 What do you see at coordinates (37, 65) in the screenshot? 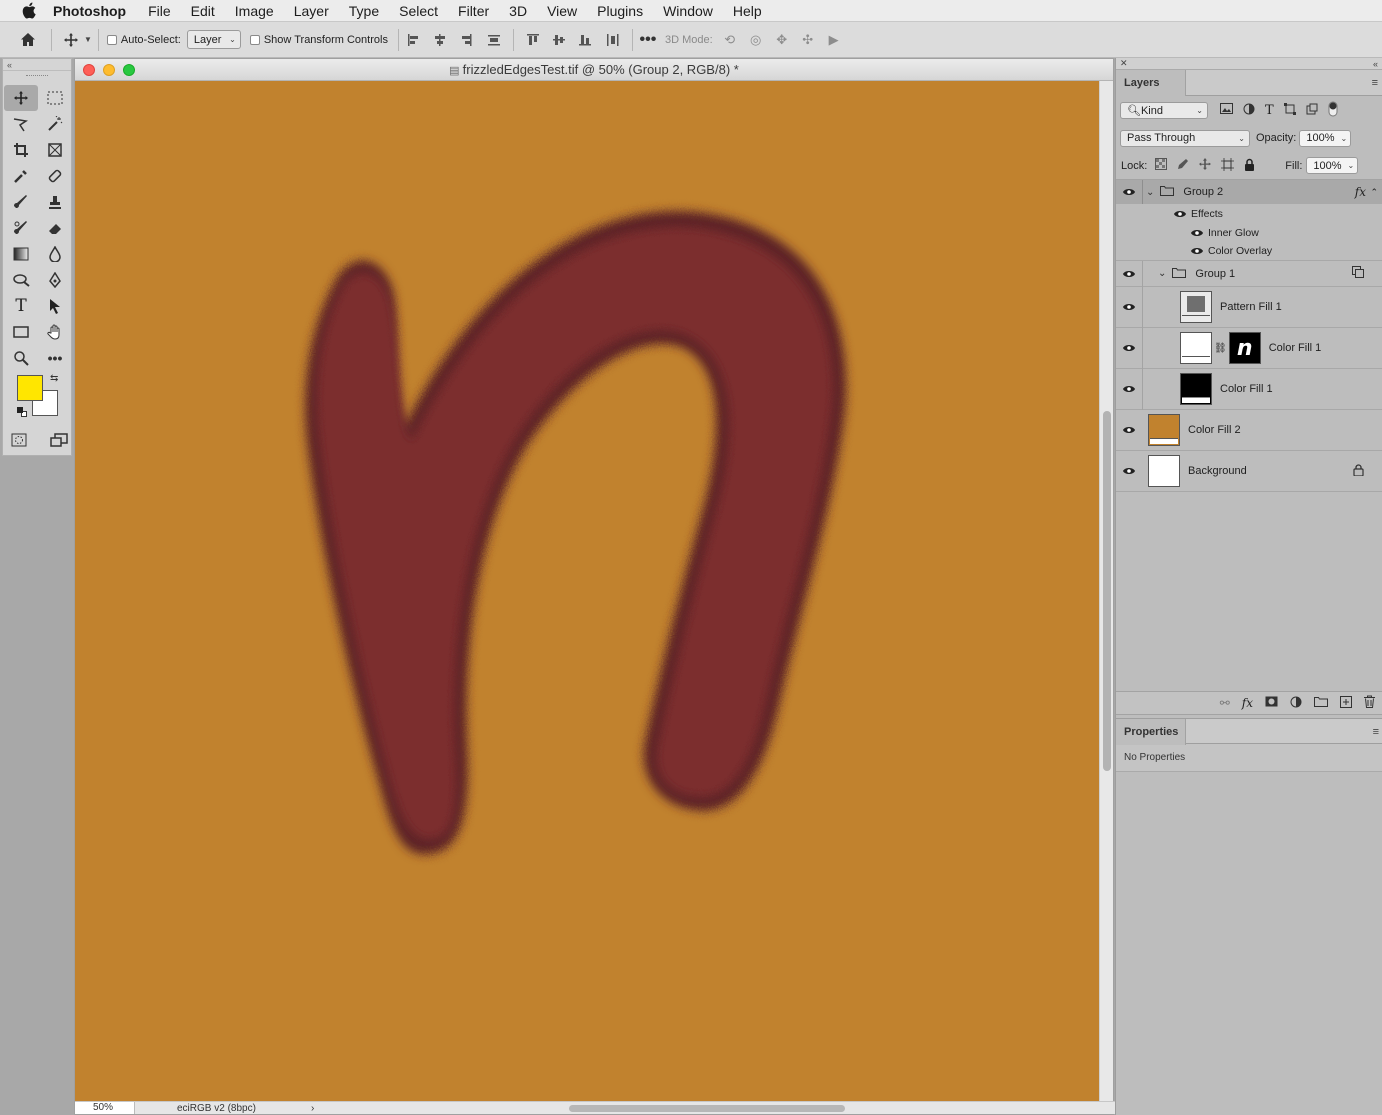
I see `collapse-icon: «` at bounding box center [37, 65].